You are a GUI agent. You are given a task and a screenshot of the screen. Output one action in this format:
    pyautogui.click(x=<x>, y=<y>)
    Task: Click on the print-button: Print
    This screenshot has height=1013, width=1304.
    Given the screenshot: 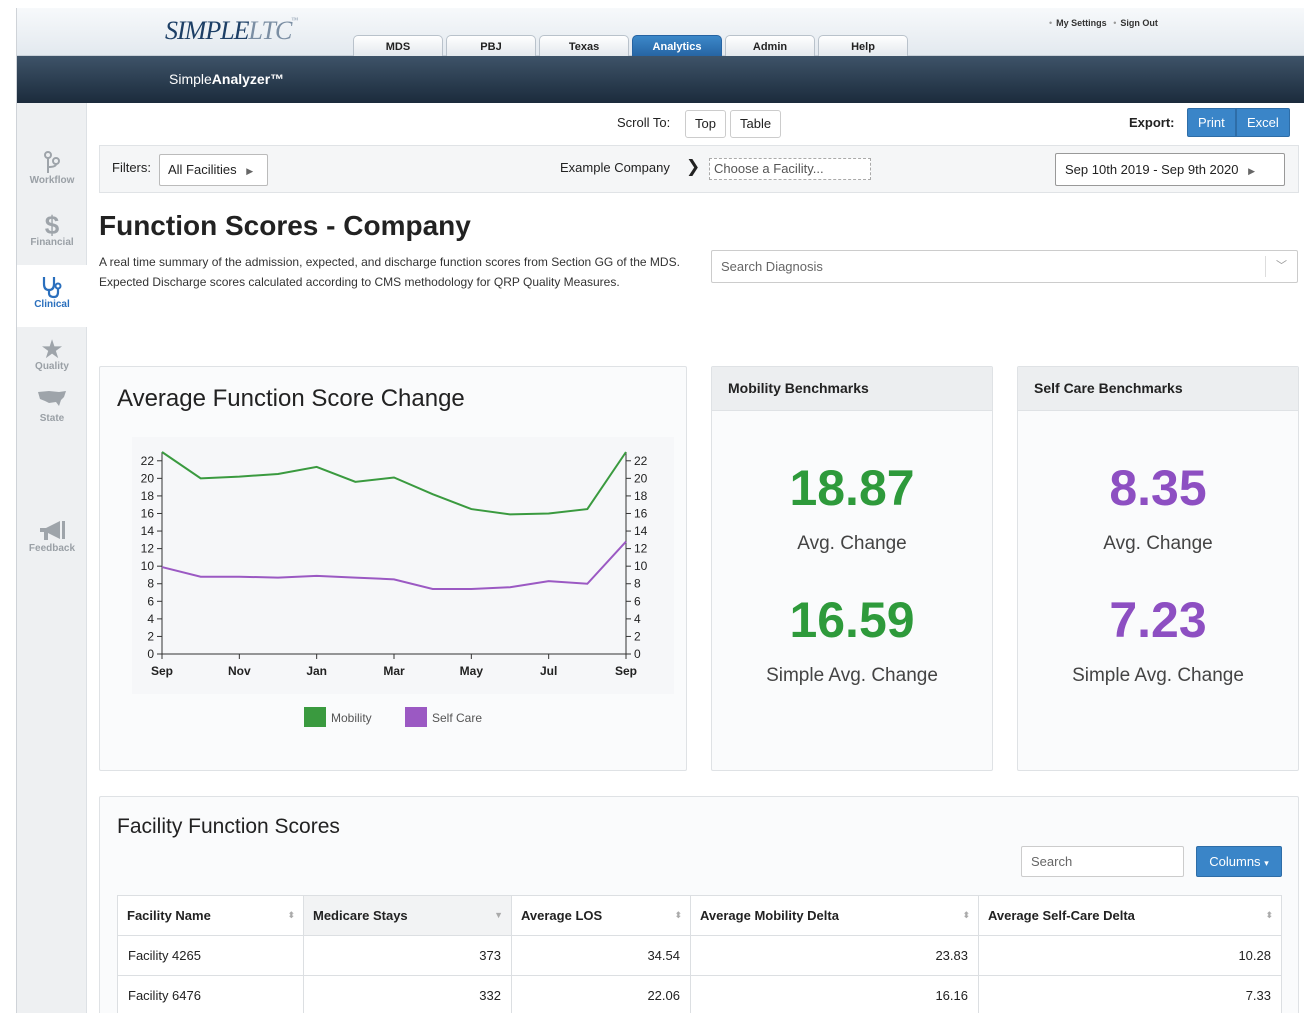 What is the action you would take?
    pyautogui.click(x=1211, y=122)
    